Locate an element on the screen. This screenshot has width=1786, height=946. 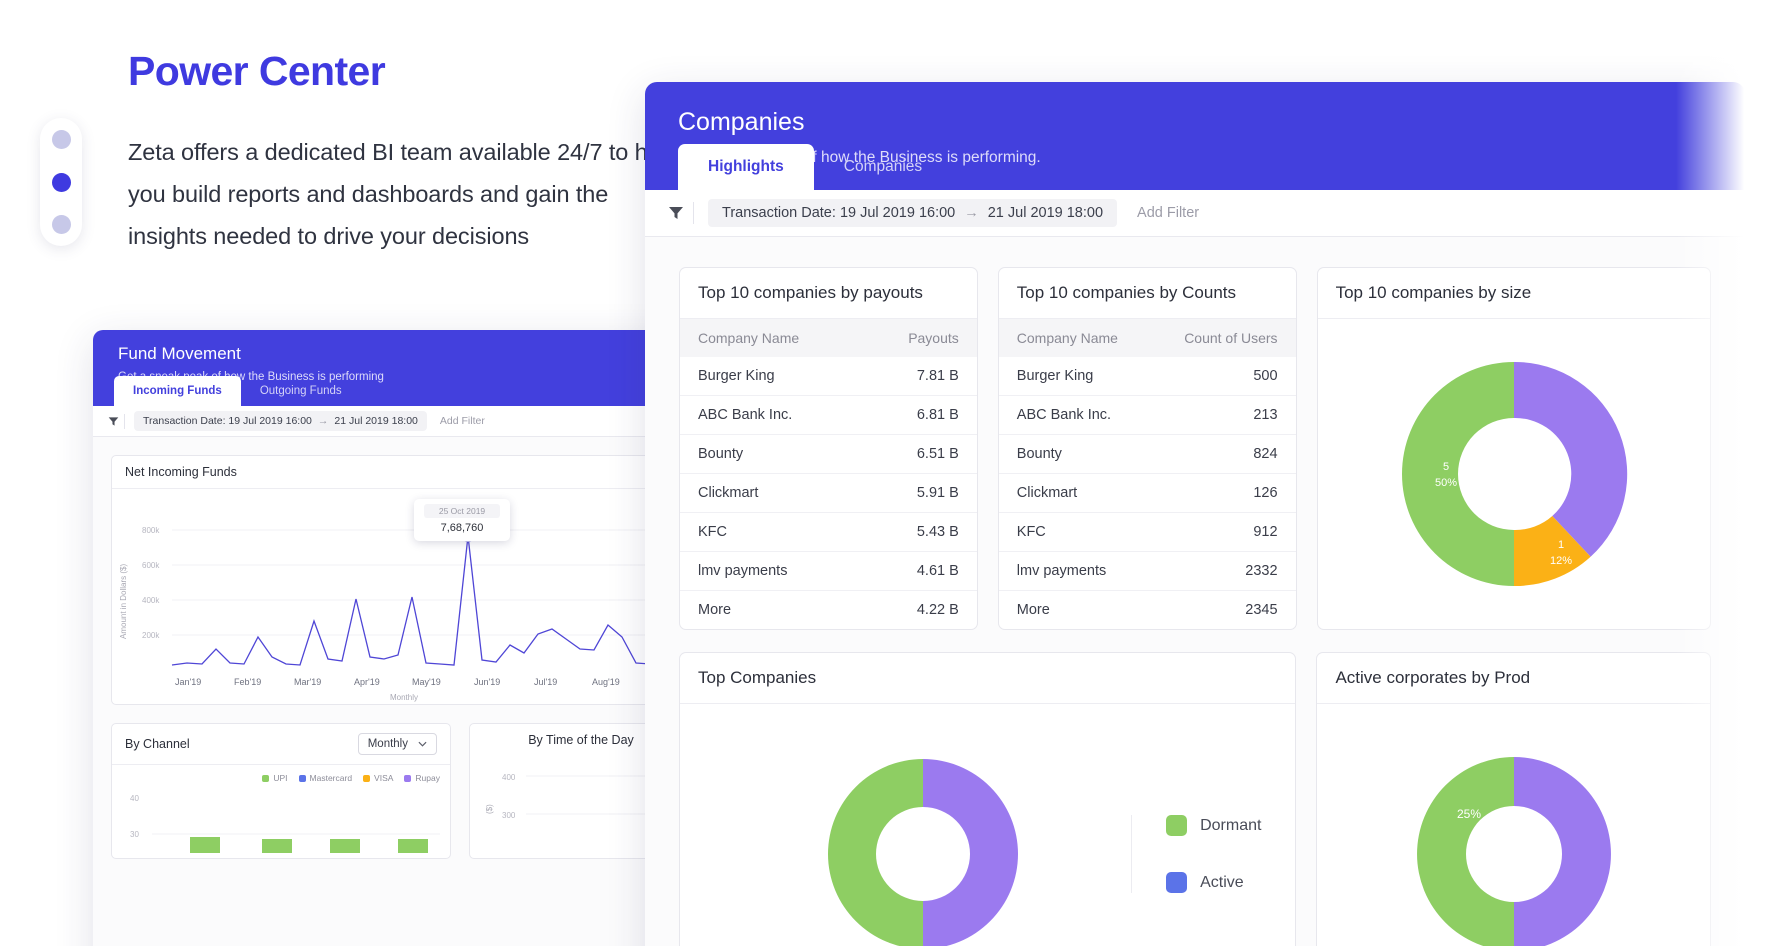
cell-value: 5.43 B is located at coordinates (919, 532).